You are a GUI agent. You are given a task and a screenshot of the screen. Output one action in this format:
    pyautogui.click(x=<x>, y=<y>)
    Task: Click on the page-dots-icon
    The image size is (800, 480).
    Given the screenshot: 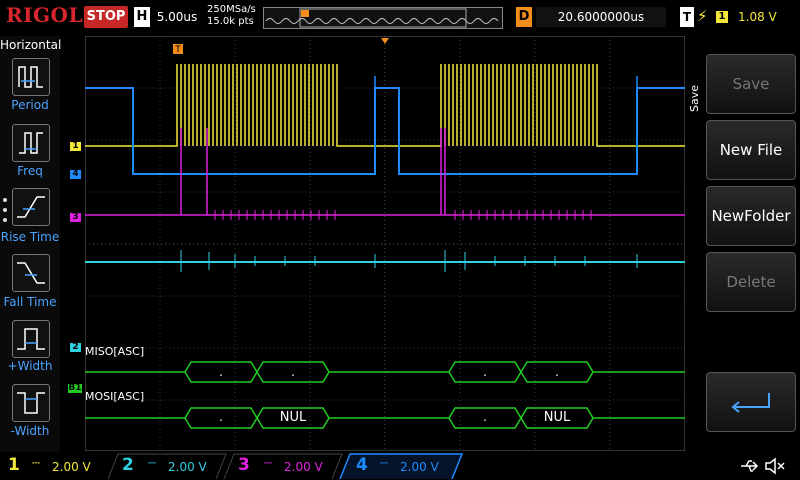 What is the action you would take?
    pyautogui.click(x=5, y=211)
    